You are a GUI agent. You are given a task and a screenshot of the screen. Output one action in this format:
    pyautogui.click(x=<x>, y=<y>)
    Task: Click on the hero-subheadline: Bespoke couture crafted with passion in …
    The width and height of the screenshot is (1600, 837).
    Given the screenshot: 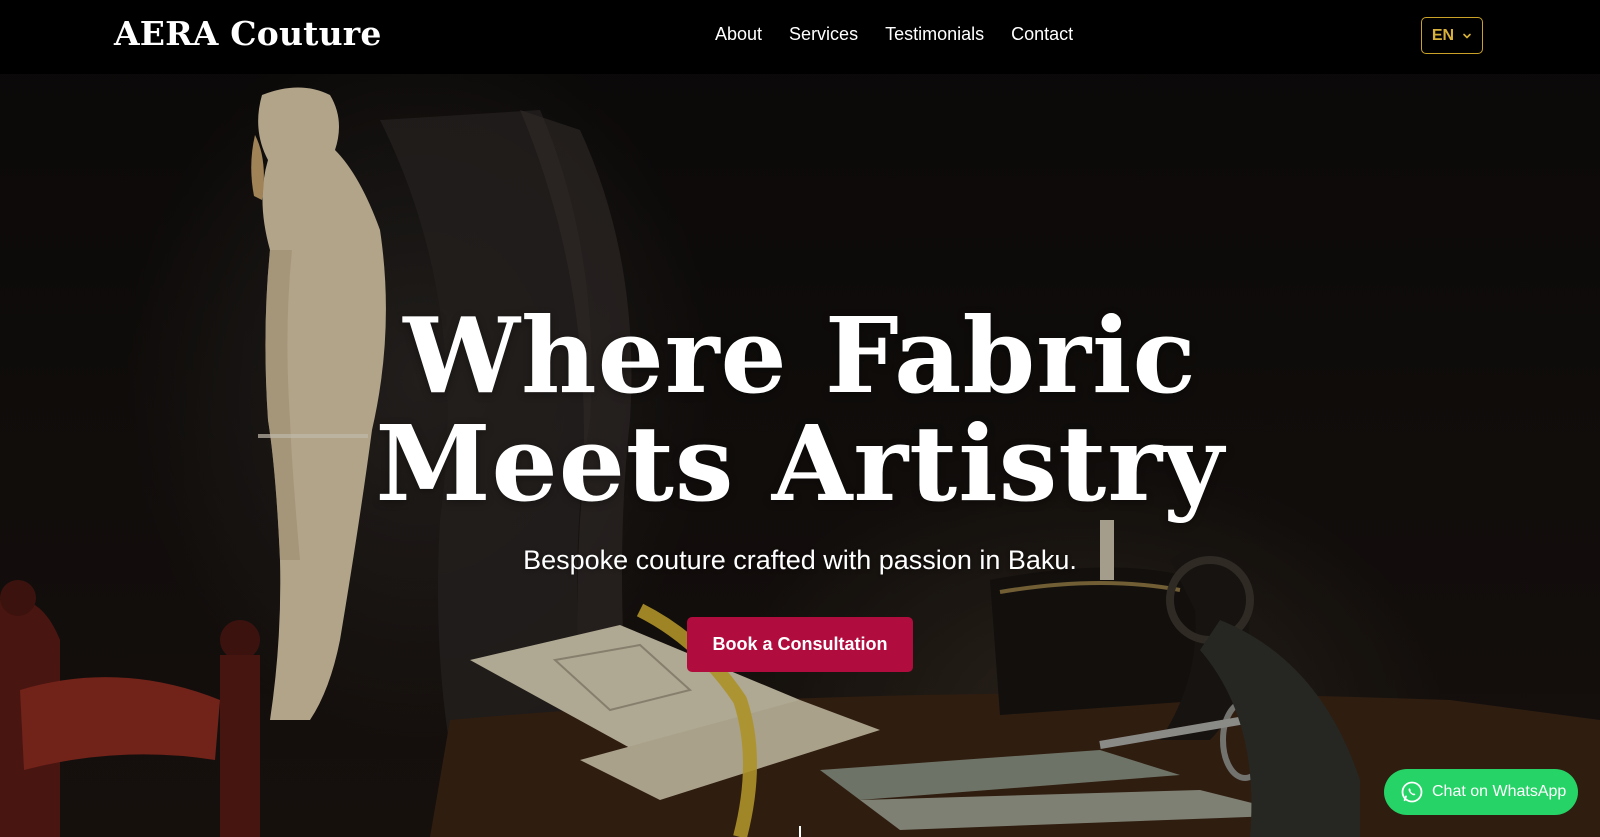 What is the action you would take?
    pyautogui.click(x=800, y=560)
    